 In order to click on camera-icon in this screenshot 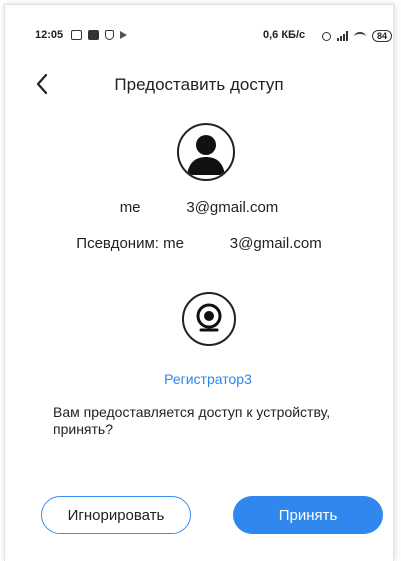, I will do `click(209, 317)`.